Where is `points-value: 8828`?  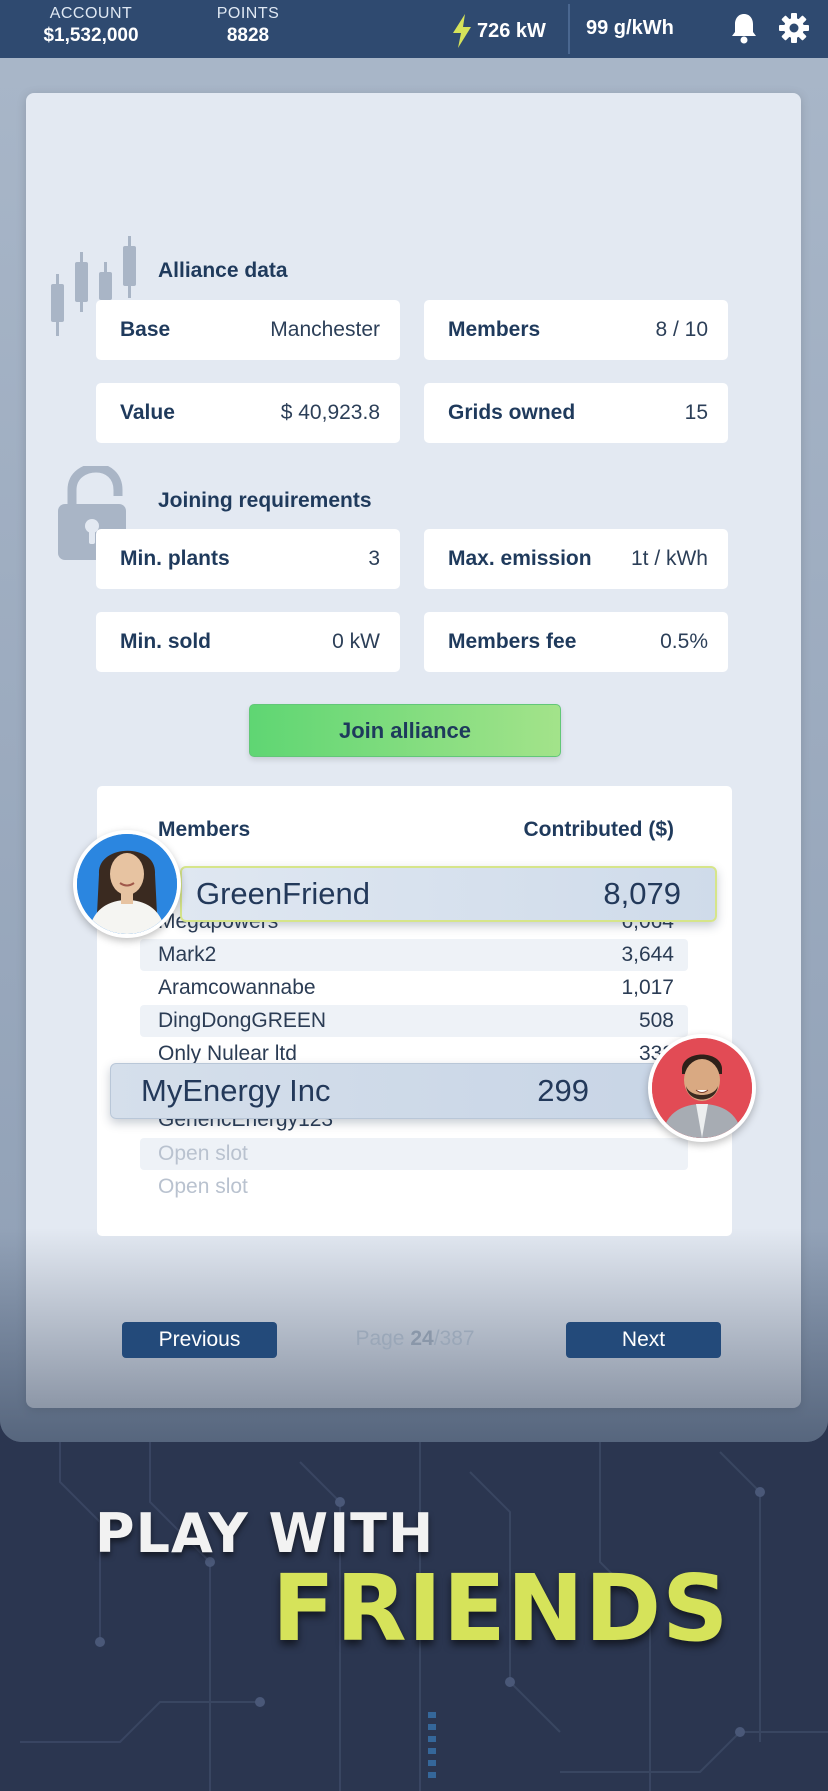 points-value: 8828 is located at coordinates (248, 35).